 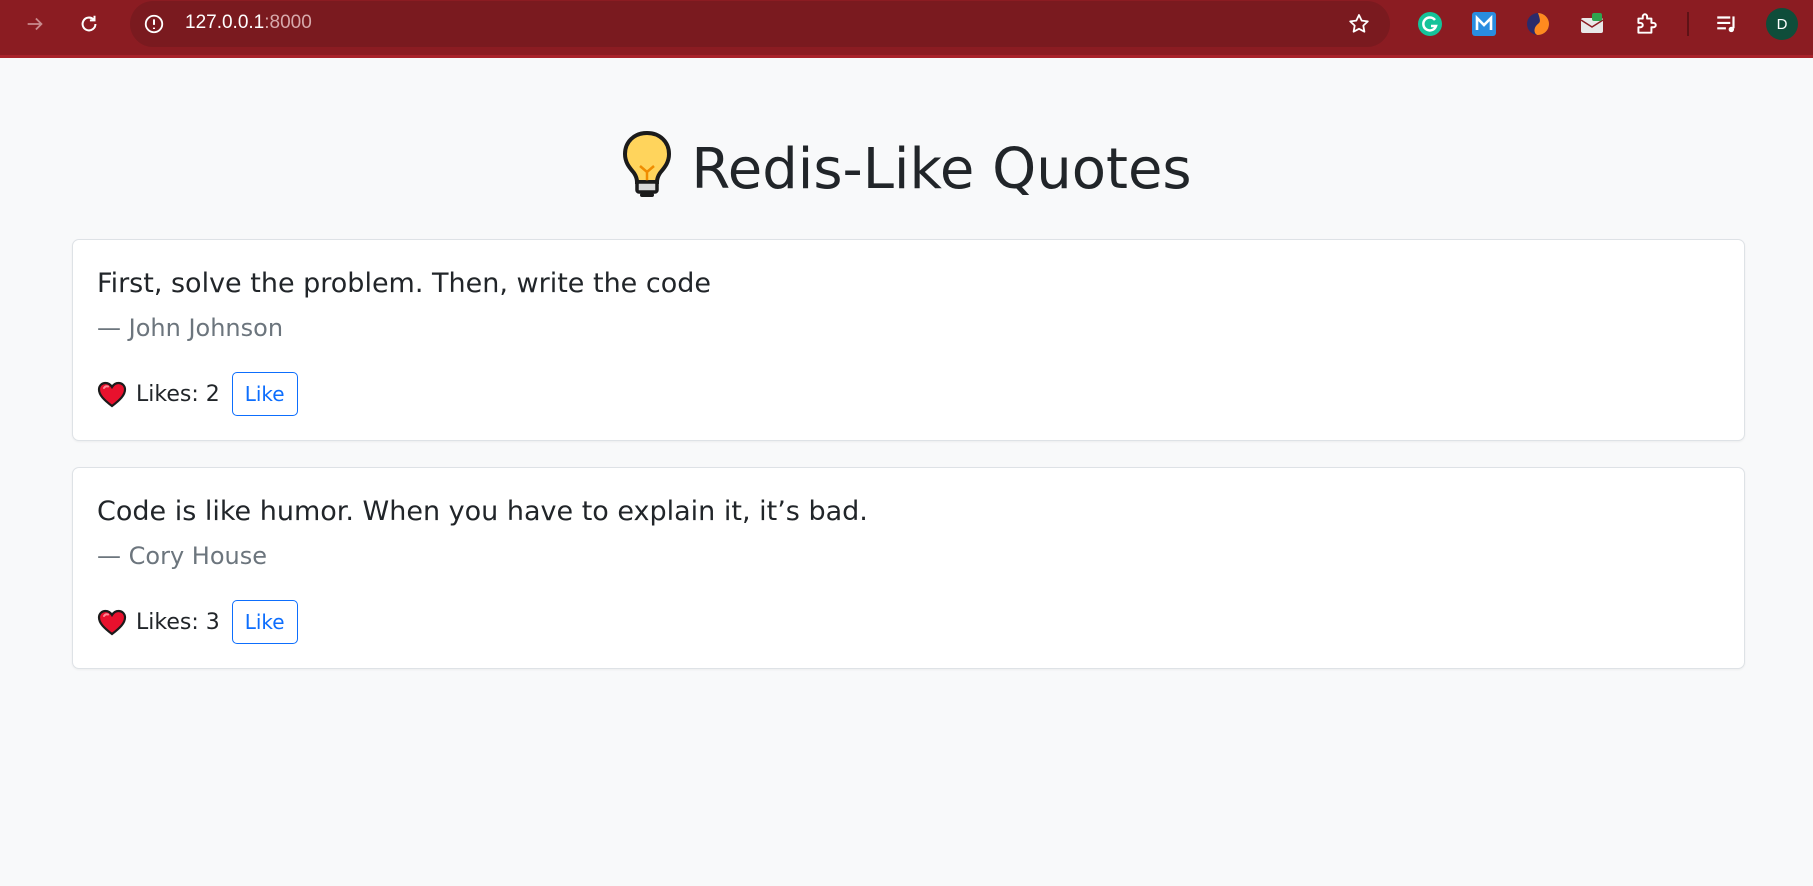 I want to click on lightbulb-icon, so click(x=647, y=176).